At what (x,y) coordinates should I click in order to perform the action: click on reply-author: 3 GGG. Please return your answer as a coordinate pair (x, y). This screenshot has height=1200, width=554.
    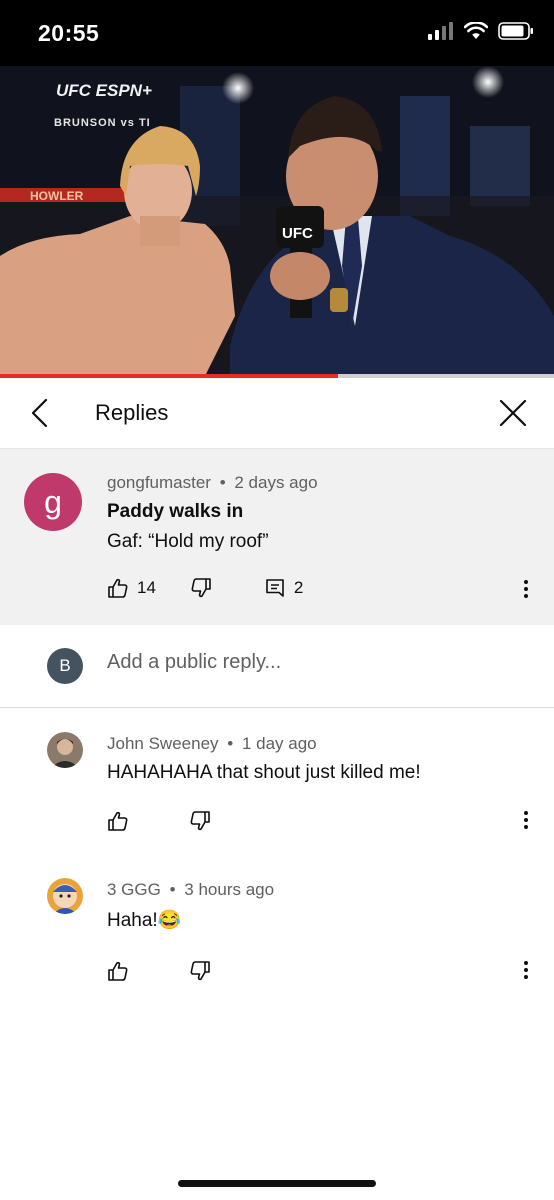
    Looking at the image, I should click on (134, 889).